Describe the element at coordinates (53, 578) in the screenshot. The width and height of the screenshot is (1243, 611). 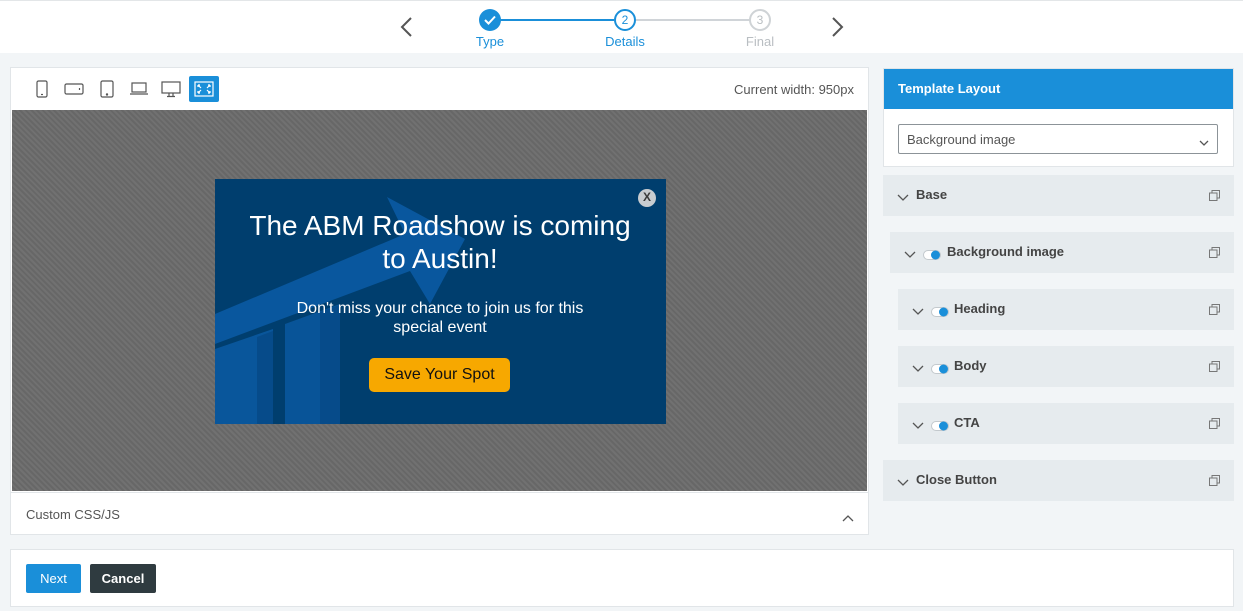
I see `next-button: Next` at that location.